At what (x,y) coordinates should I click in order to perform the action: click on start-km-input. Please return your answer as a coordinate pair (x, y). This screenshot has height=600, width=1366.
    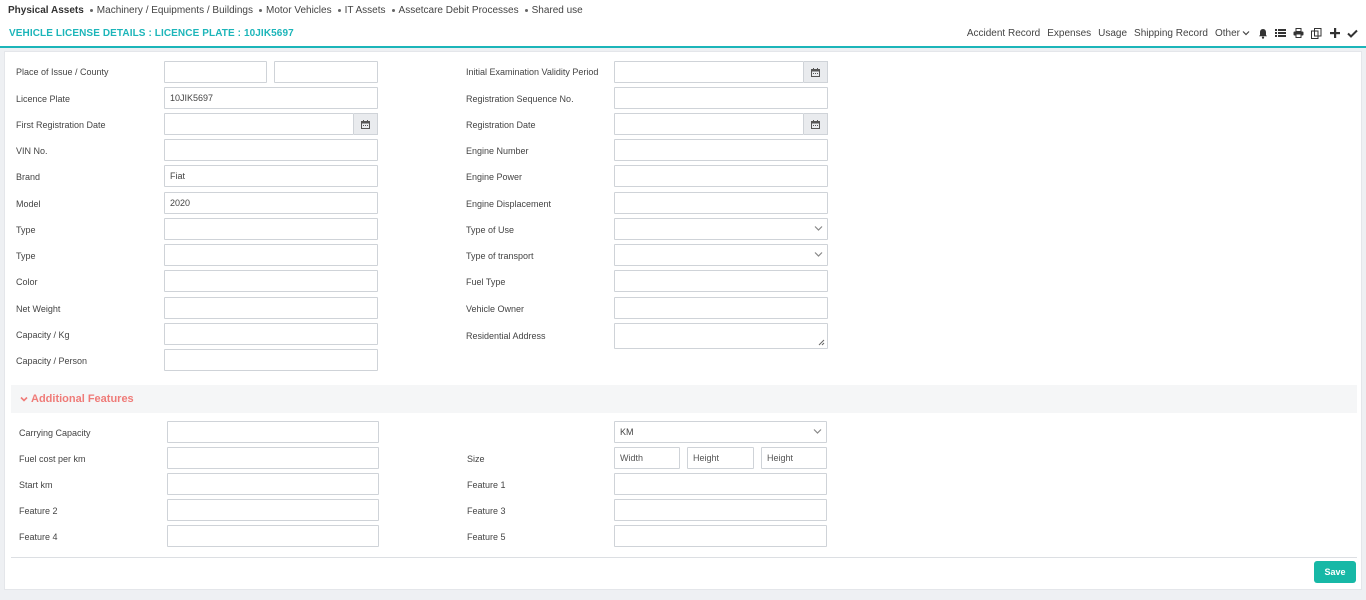
    Looking at the image, I should click on (273, 484).